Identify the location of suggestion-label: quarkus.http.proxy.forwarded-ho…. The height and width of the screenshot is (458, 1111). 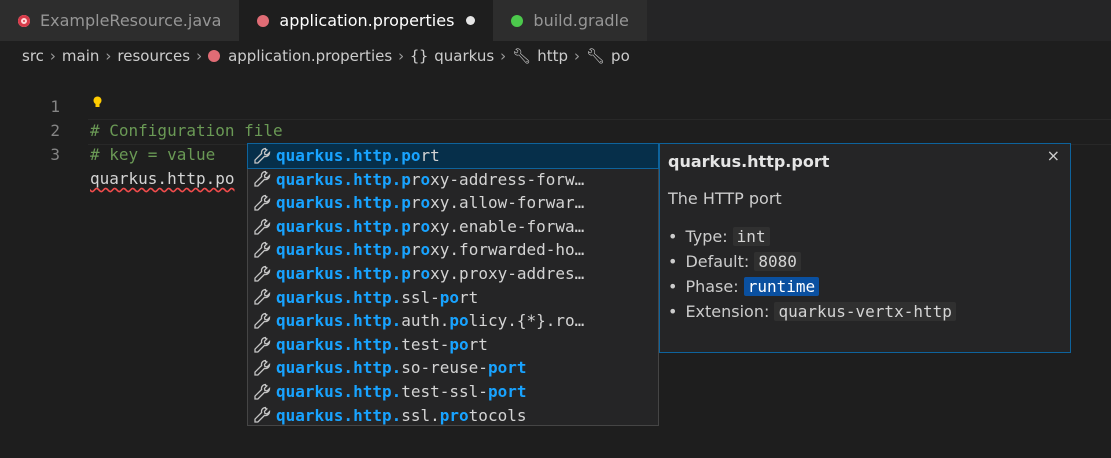
(430, 250).